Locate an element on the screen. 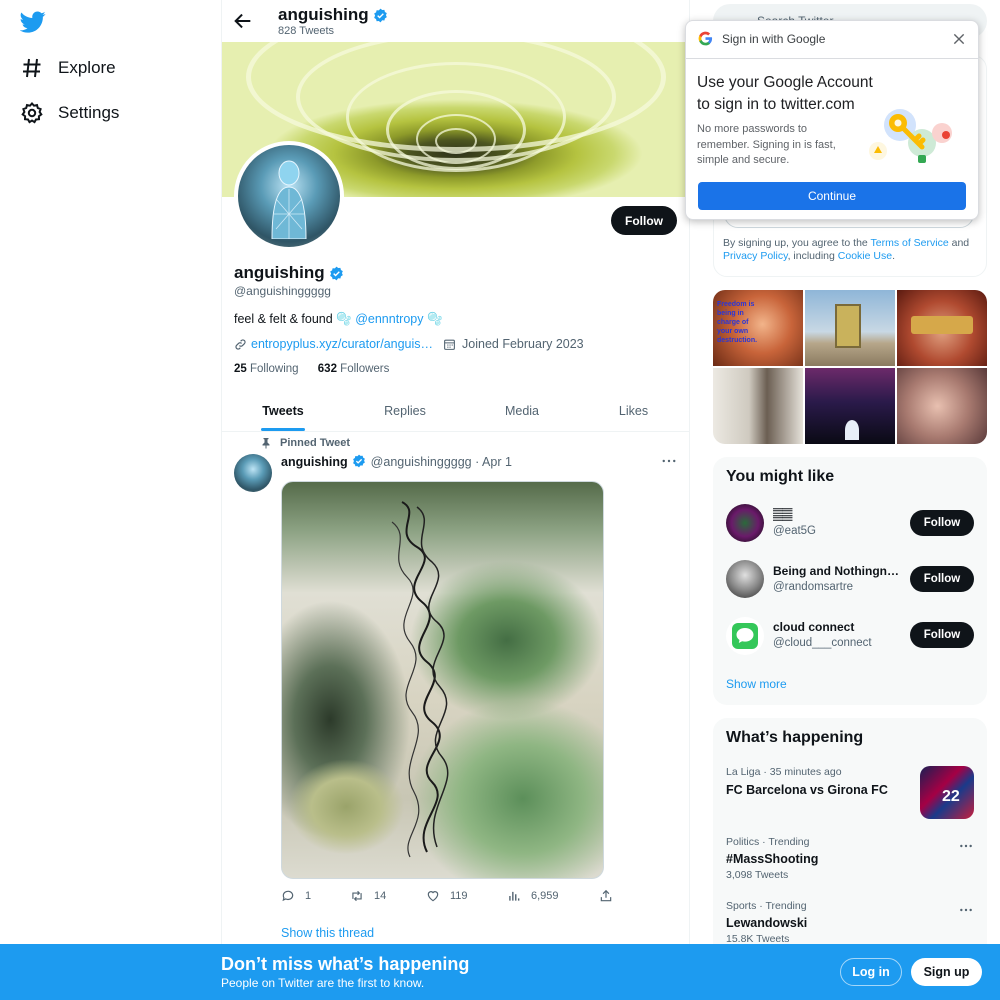 This screenshot has width=1000, height=1000. followers-count: 632 is located at coordinates (327, 369).